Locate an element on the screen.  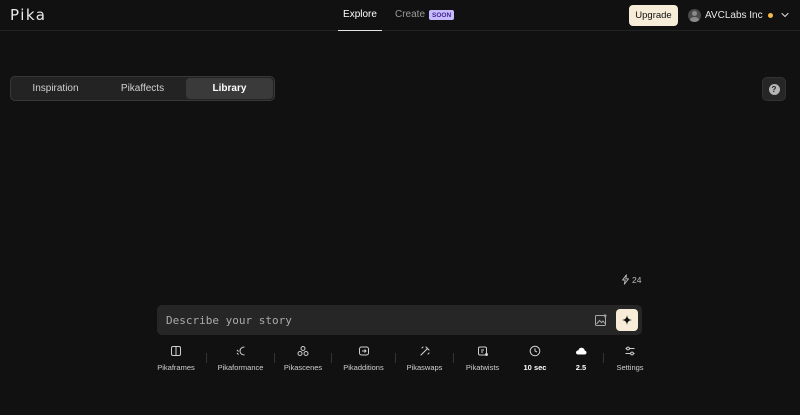
tool-pikadditions: Pikadditions is located at coordinates (363, 359).